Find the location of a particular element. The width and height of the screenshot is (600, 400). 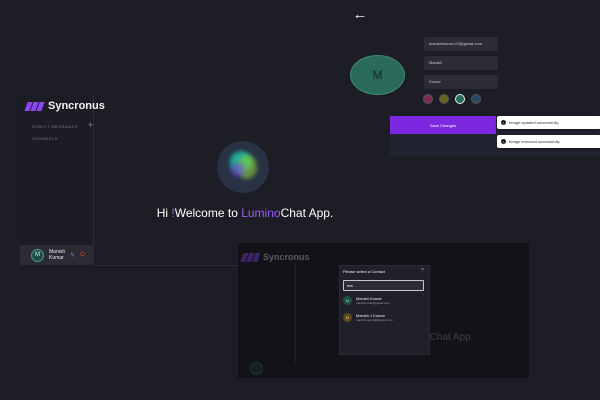

welcome-text: Welcome to is located at coordinates (208, 213).